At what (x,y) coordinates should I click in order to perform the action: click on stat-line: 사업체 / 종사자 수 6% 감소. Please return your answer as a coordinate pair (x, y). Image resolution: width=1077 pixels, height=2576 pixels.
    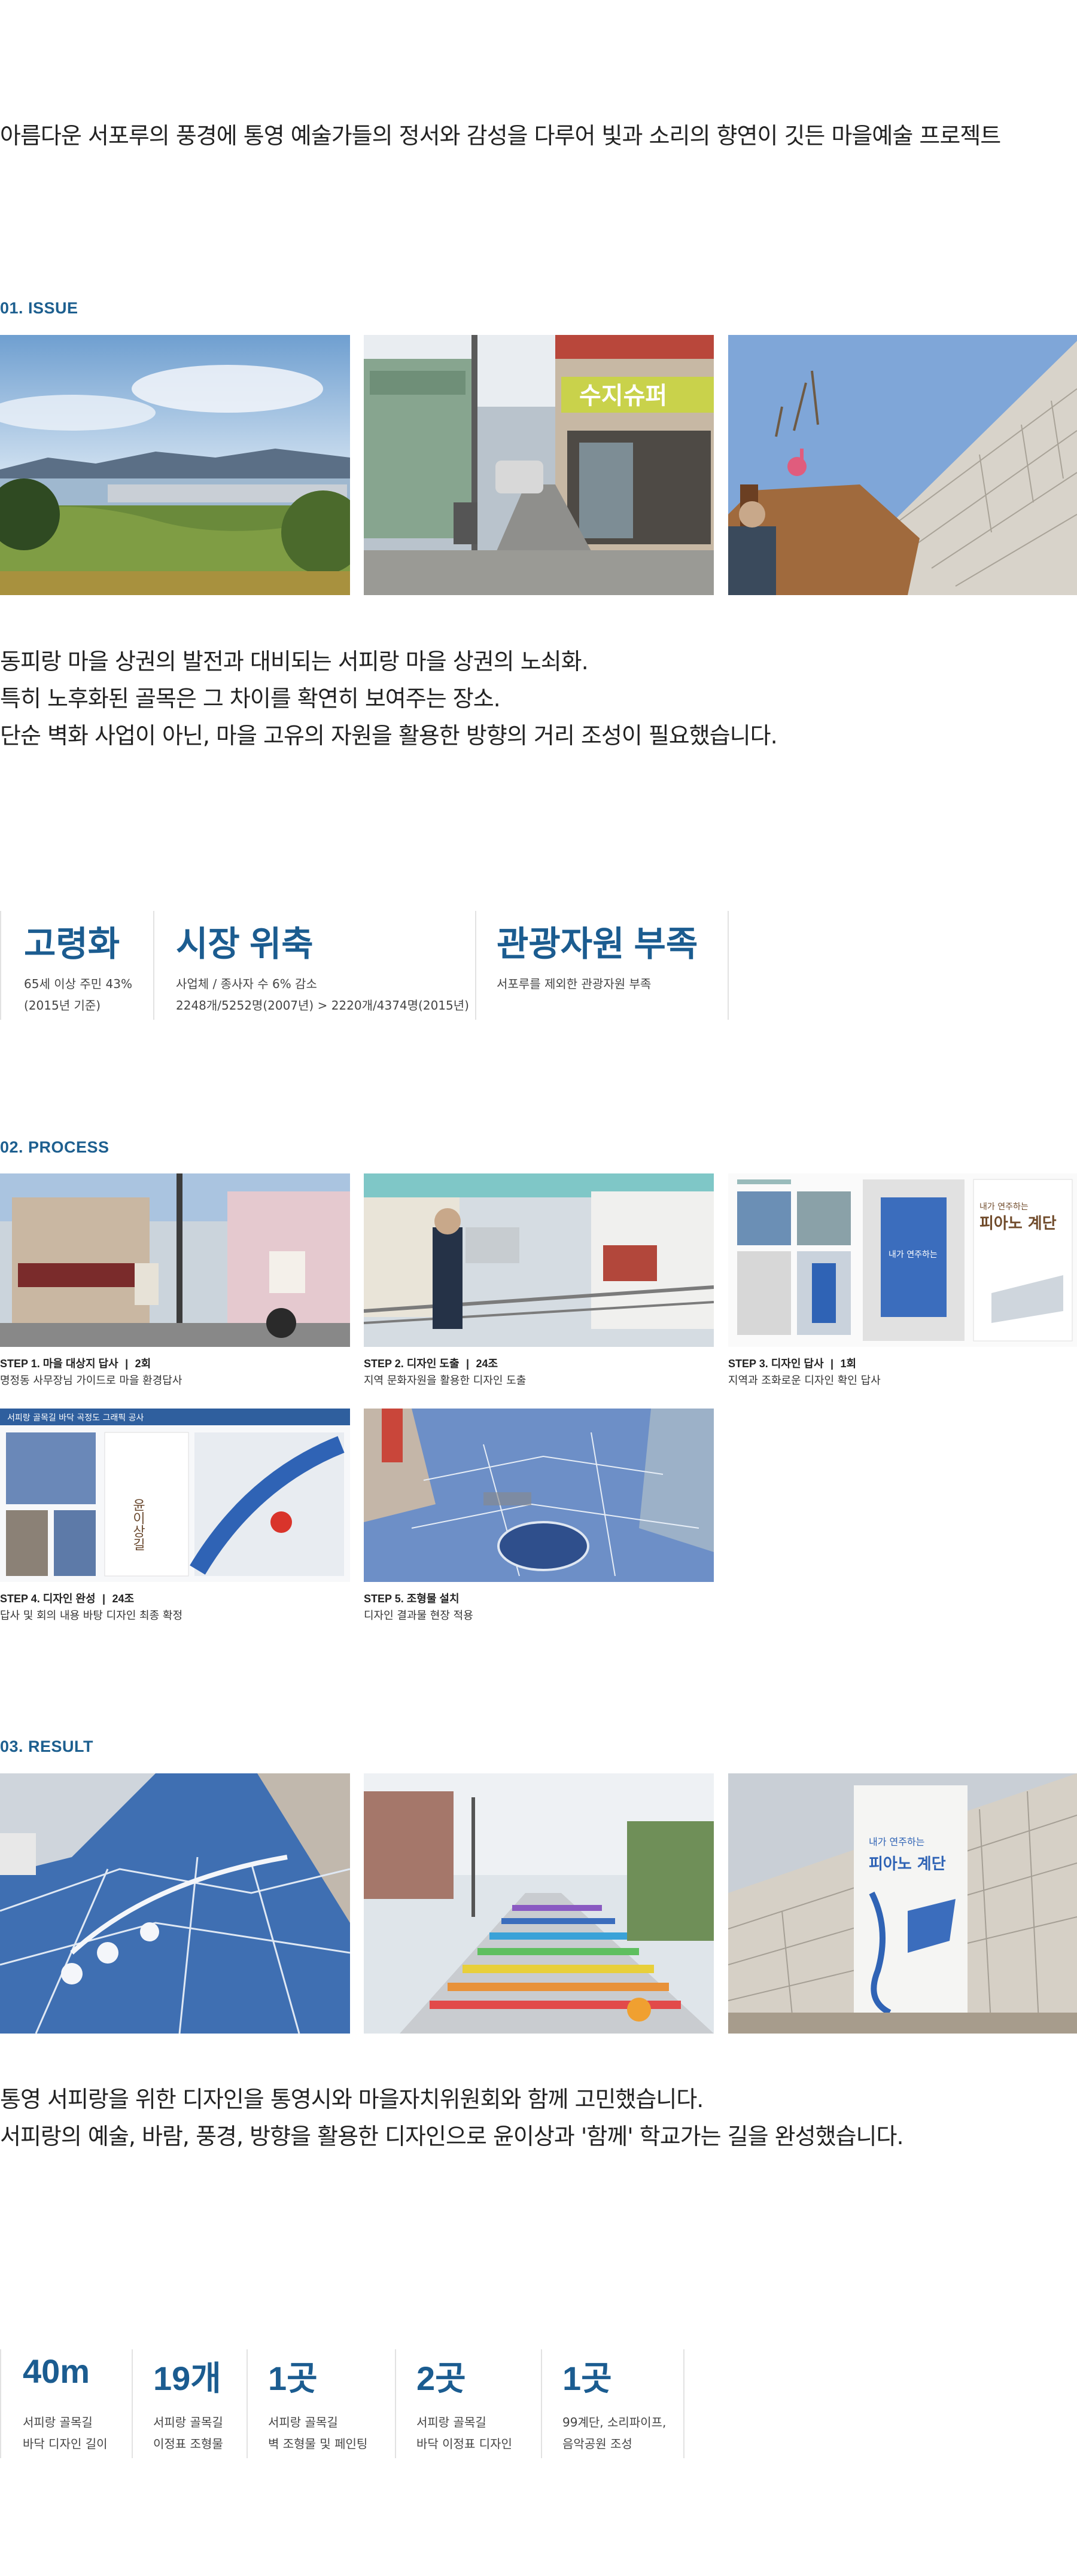
    Looking at the image, I should click on (247, 984).